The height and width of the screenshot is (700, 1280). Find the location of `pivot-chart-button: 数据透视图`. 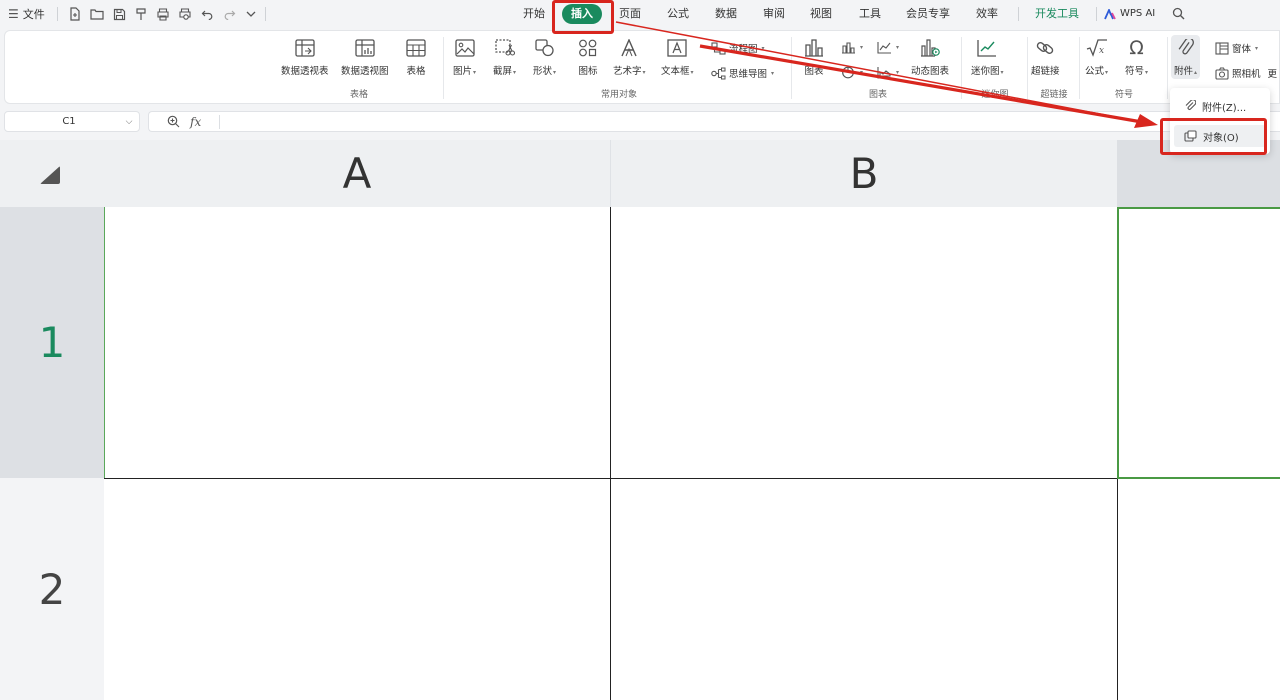

pivot-chart-button: 数据透视图 is located at coordinates (365, 57).